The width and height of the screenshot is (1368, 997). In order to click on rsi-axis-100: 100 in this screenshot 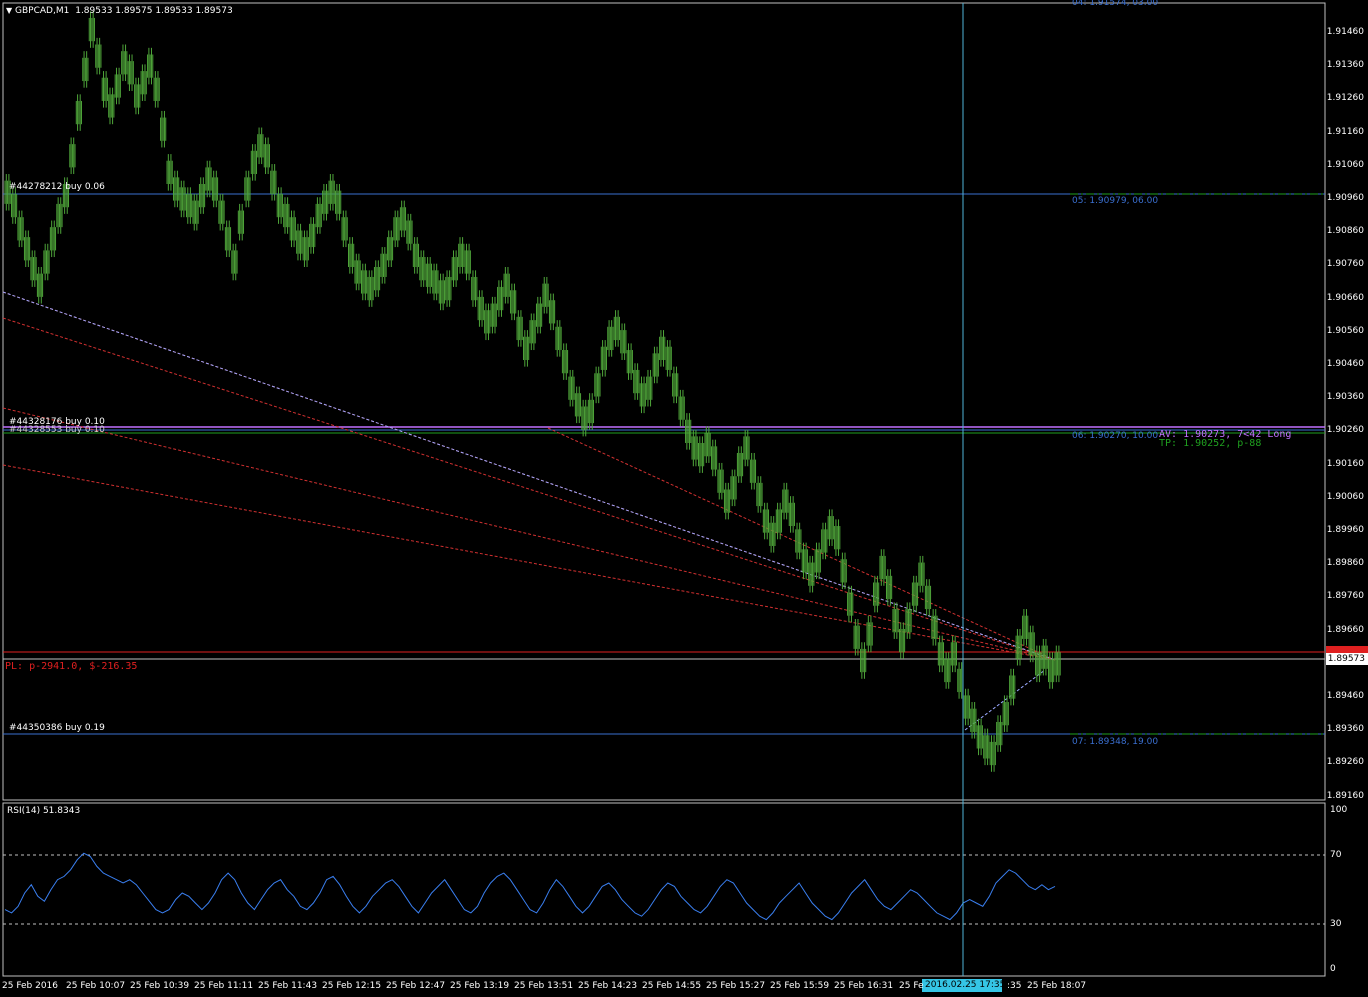, I will do `click(1339, 810)`.